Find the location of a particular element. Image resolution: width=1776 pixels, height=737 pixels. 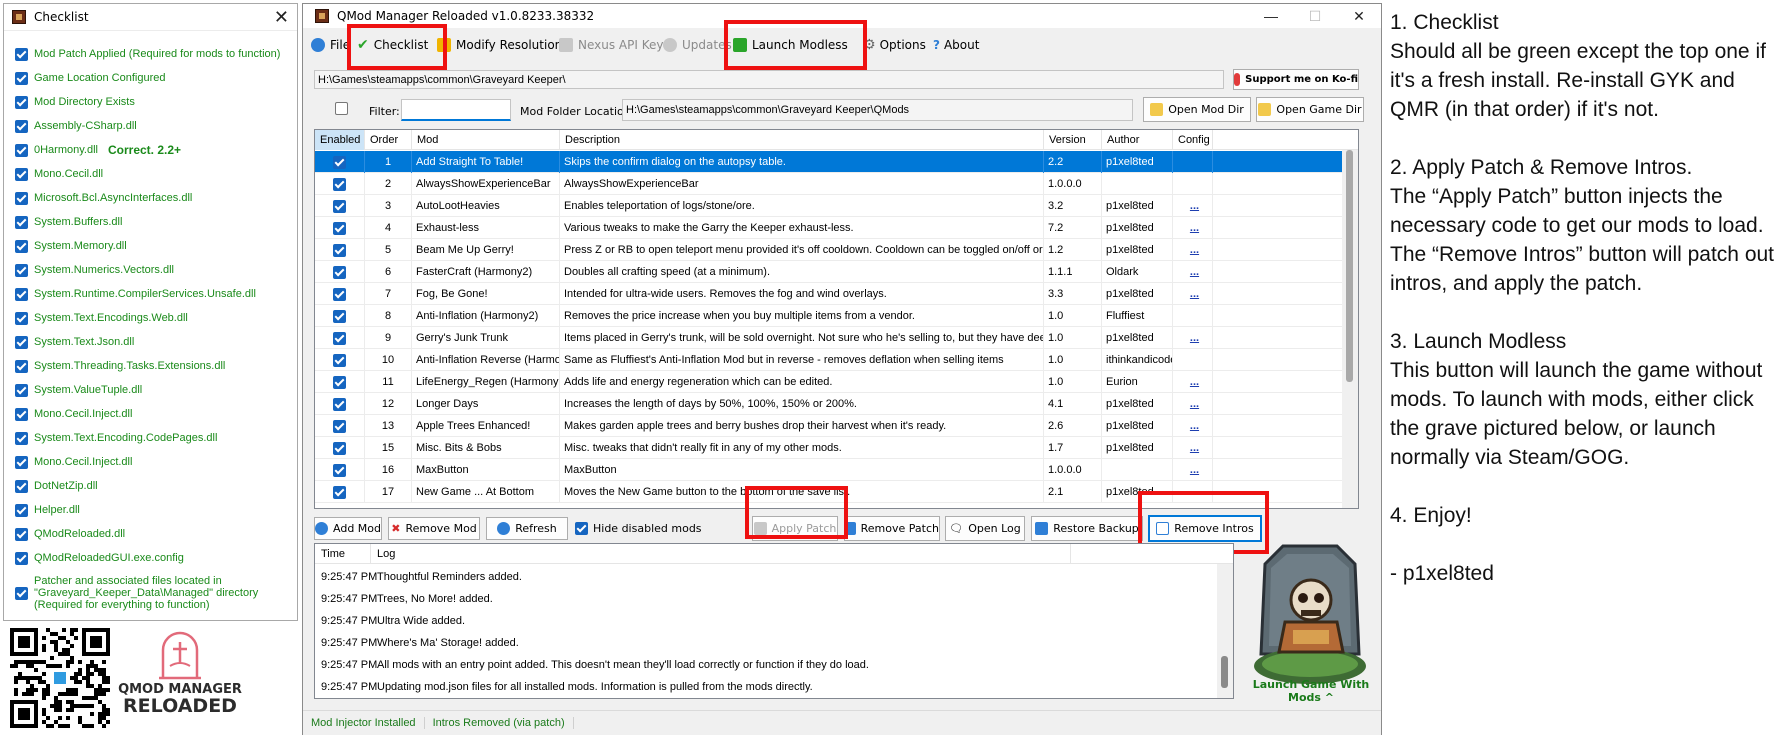

grid-scrollbar is located at coordinates (1350, 329).